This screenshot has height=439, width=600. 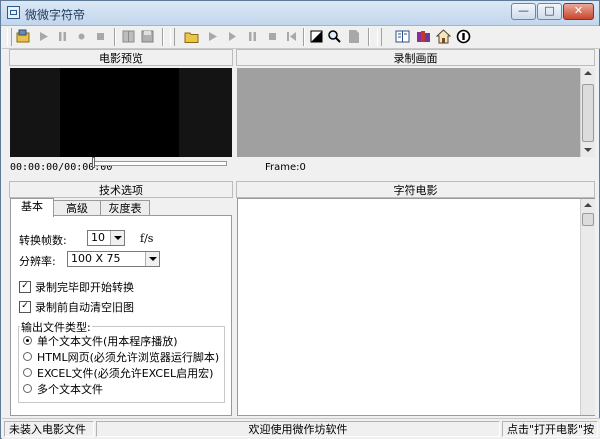 I want to click on movie-frame, so click(x=119, y=112).